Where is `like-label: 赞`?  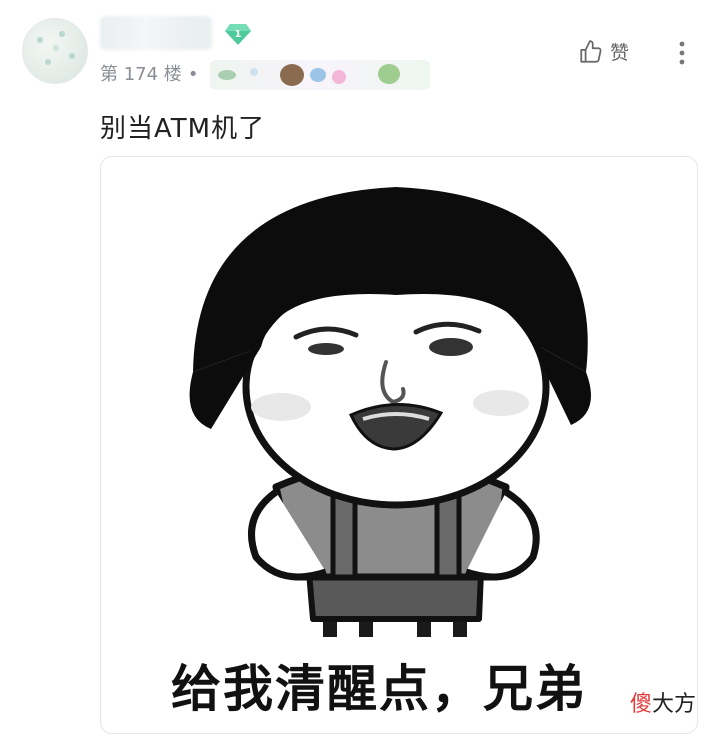 like-label: 赞 is located at coordinates (620, 53).